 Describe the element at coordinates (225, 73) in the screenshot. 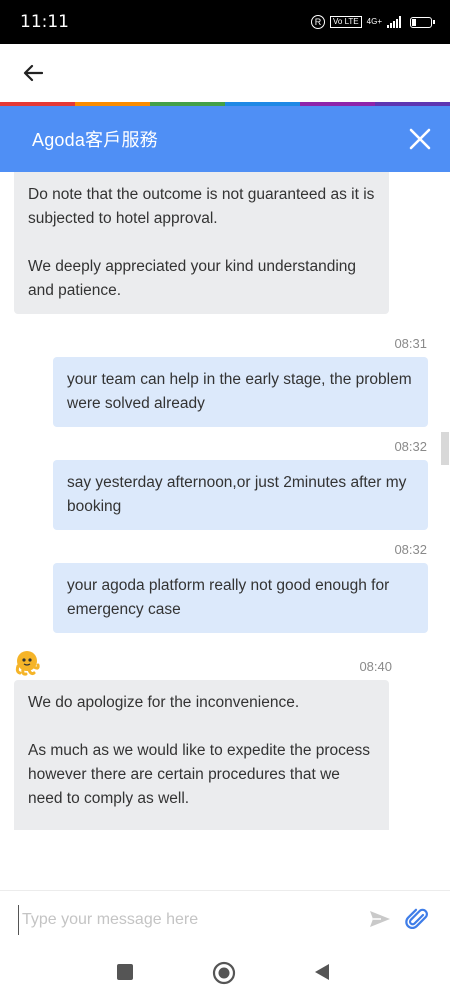

I see `top-nav` at that location.